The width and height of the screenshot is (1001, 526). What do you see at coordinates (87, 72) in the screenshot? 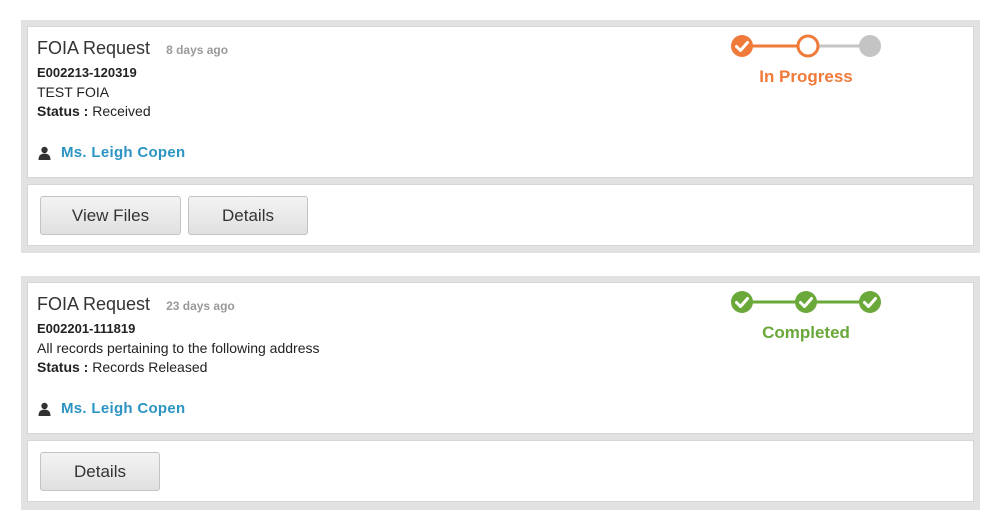
I see `request-id: E002213-120319` at bounding box center [87, 72].